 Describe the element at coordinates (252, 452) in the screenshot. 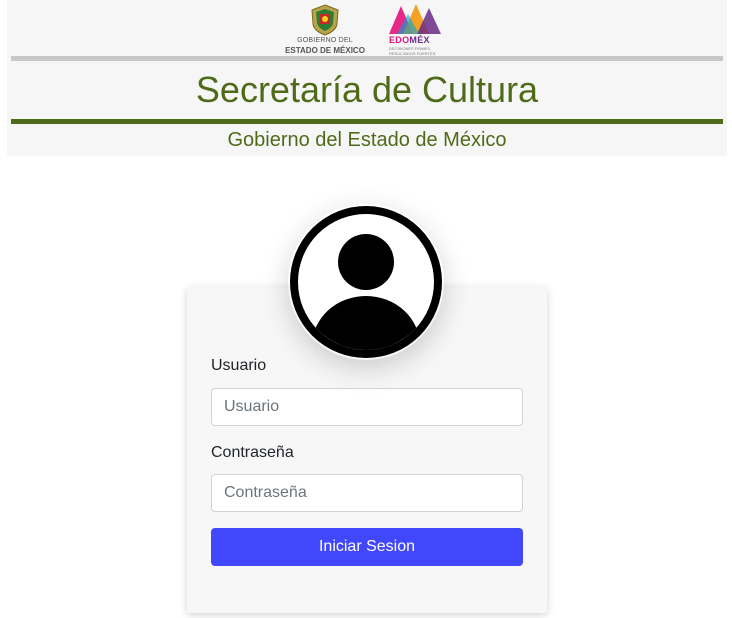

I see `password-label: Contraseña` at that location.